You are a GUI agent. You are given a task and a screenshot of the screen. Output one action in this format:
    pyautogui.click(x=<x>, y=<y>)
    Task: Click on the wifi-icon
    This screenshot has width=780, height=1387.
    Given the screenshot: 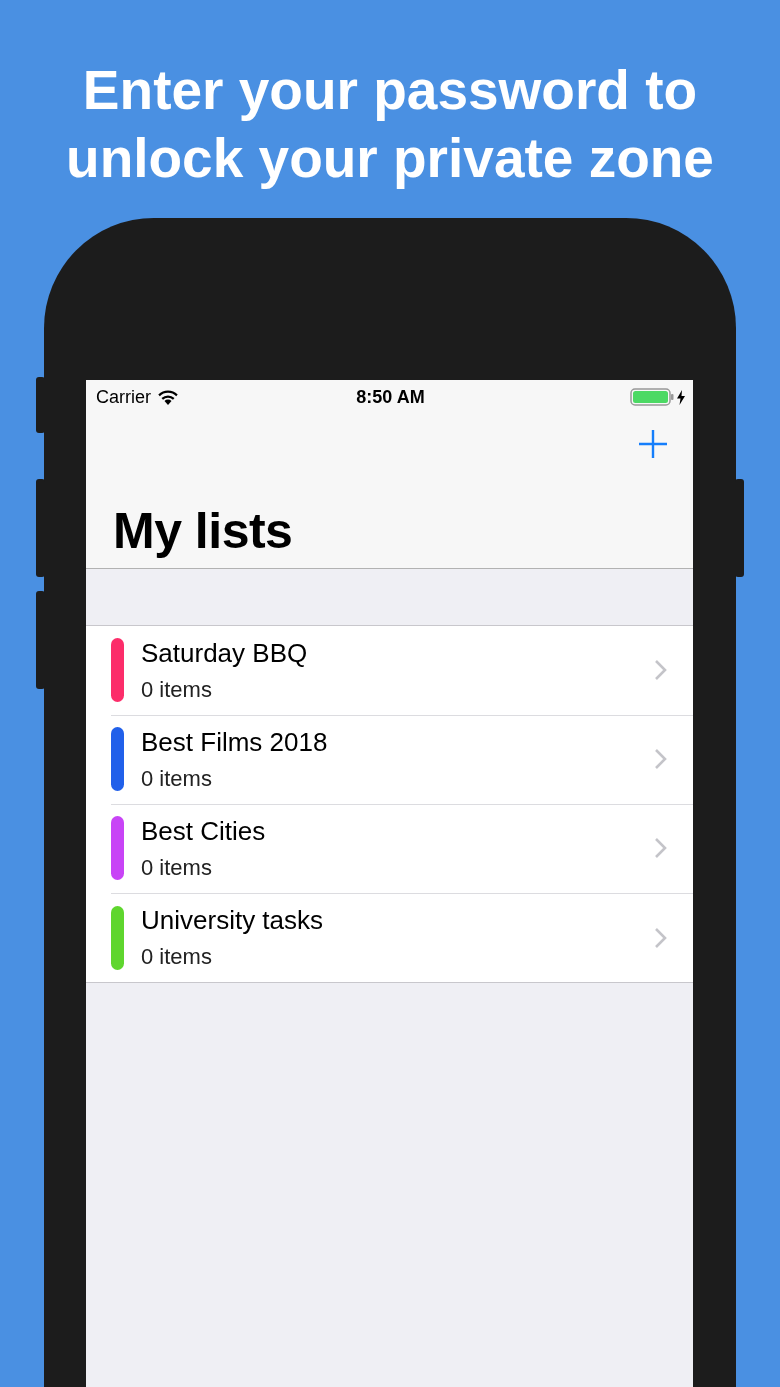 What is the action you would take?
    pyautogui.click(x=168, y=397)
    